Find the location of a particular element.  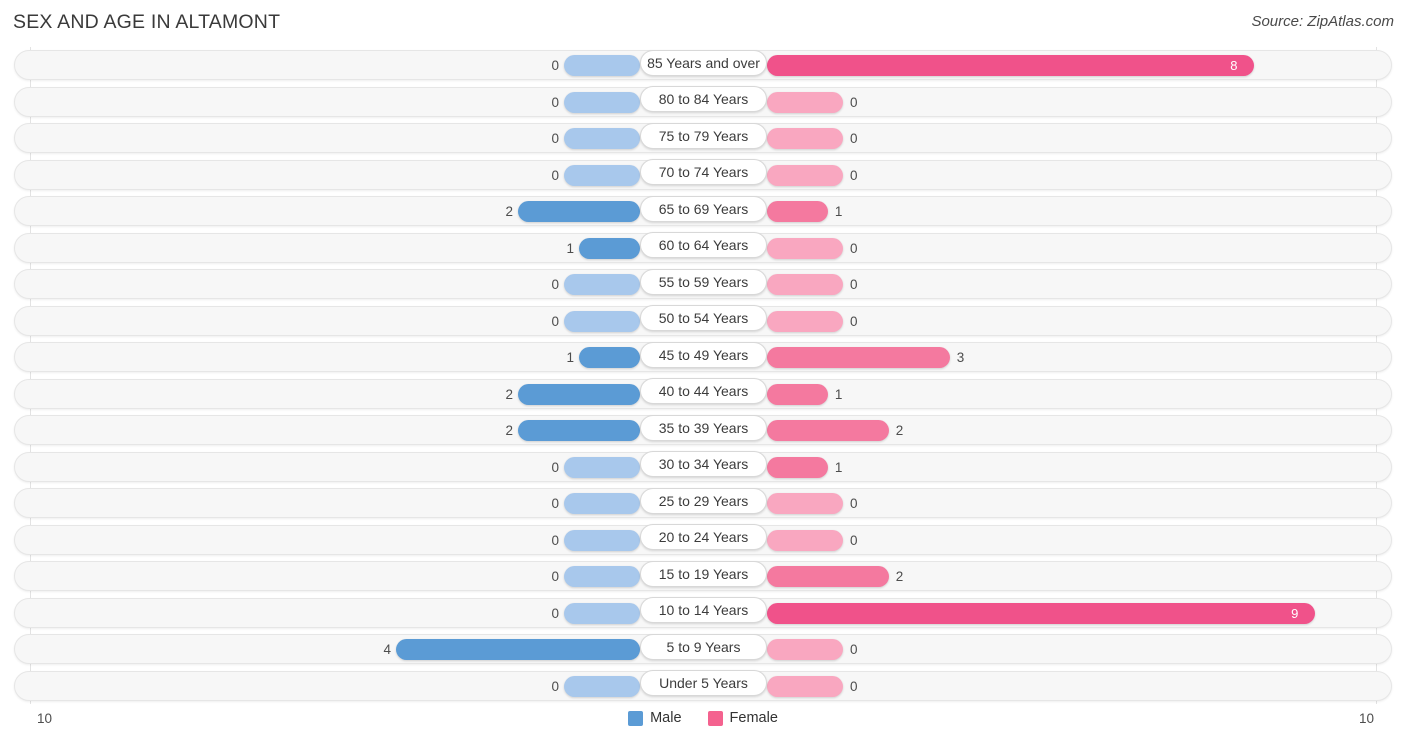

age-group-label: 60 to 64 Years is located at coordinates (703, 245).